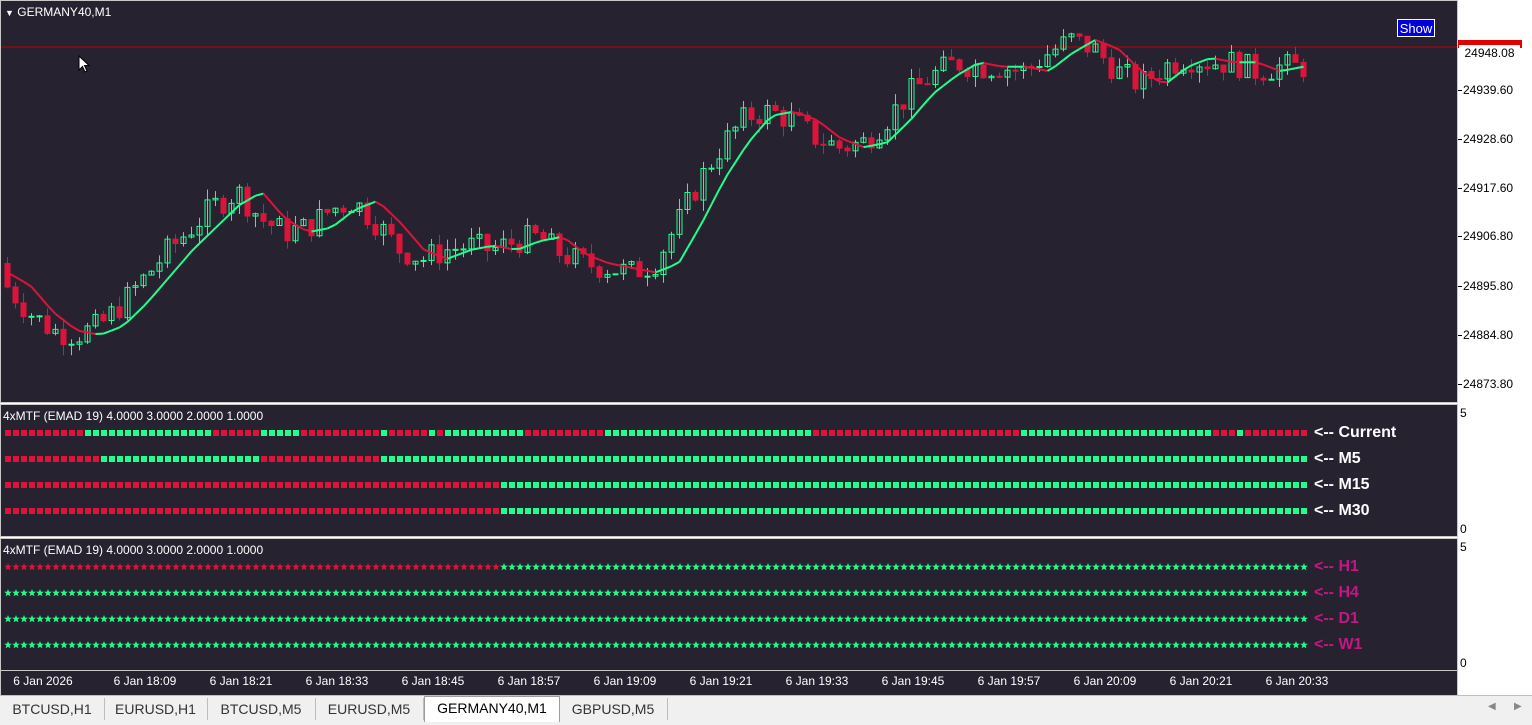 The image size is (1532, 725). What do you see at coordinates (1416, 28) in the screenshot?
I see `show-button: Show` at bounding box center [1416, 28].